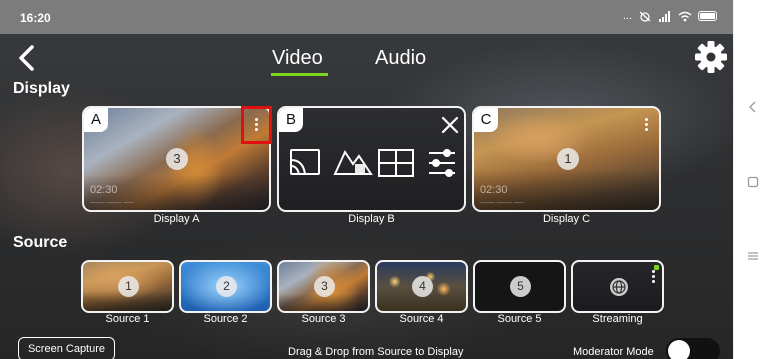 The width and height of the screenshot is (771, 359). I want to click on source-card-5: 5, so click(519, 286).